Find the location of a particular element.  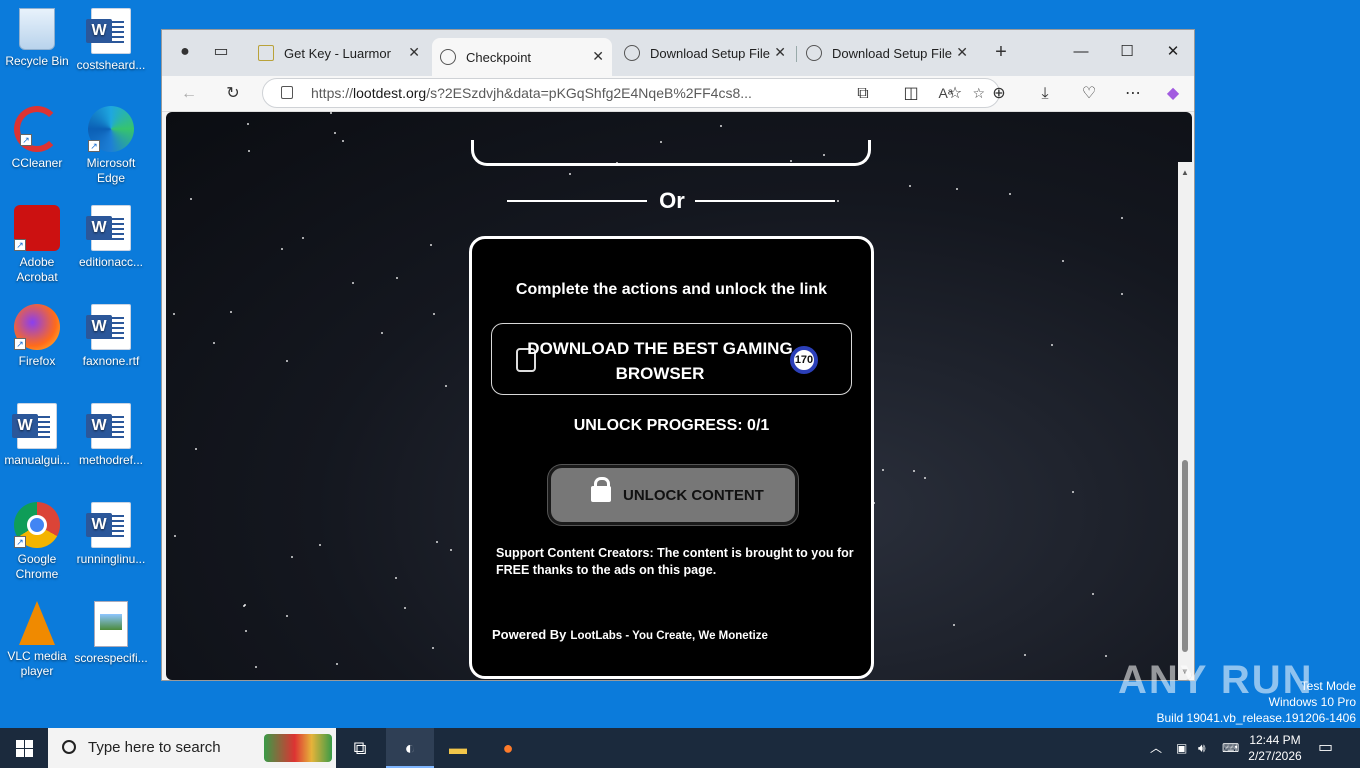

countdown-badge: 170 is located at coordinates (804, 360).